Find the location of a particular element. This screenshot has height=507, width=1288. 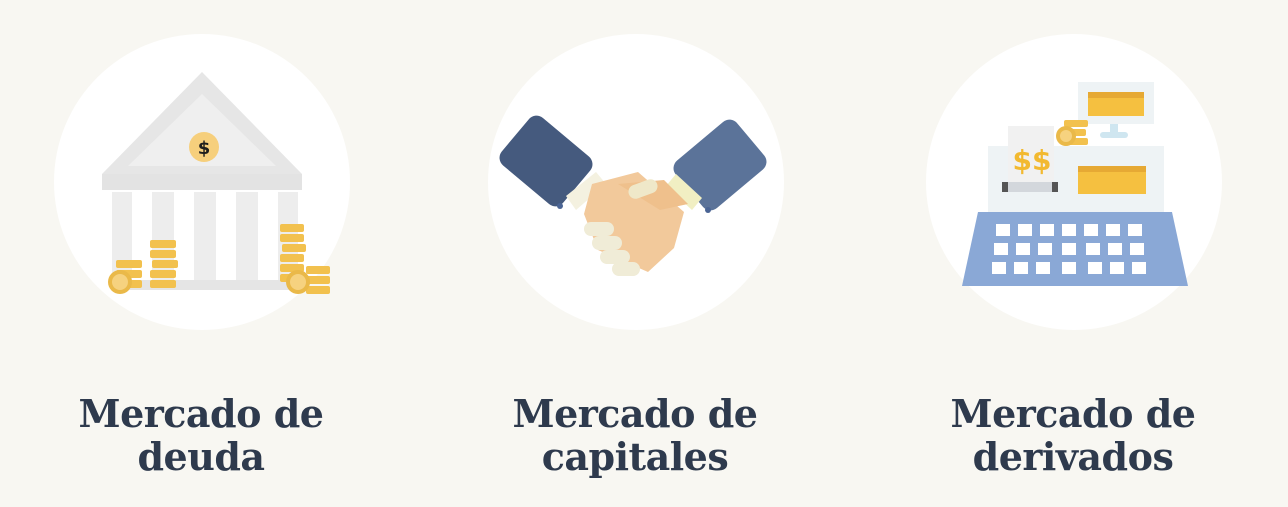

market-title-derivados: Mercado de derivados is located at coordinates (1073, 435).